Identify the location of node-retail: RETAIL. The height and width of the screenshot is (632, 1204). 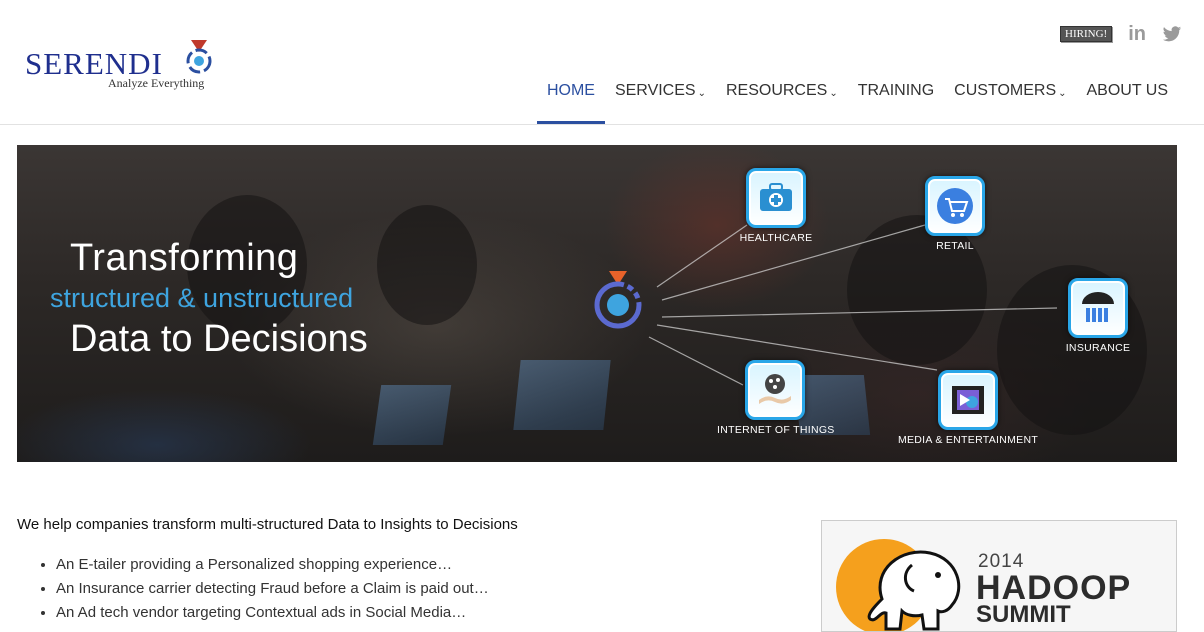
(955, 214).